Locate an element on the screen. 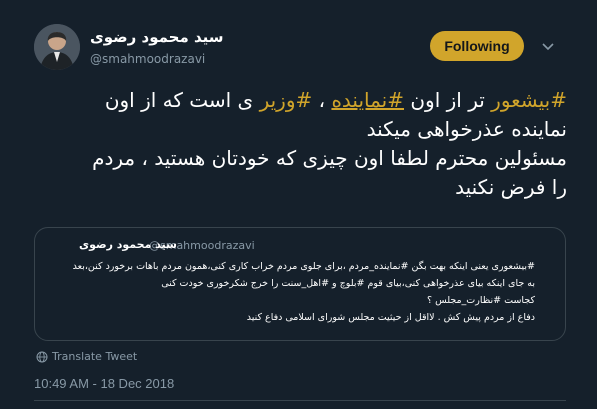 The height and width of the screenshot is (409, 597). tweet-text-segment: ، is located at coordinates (322, 100).